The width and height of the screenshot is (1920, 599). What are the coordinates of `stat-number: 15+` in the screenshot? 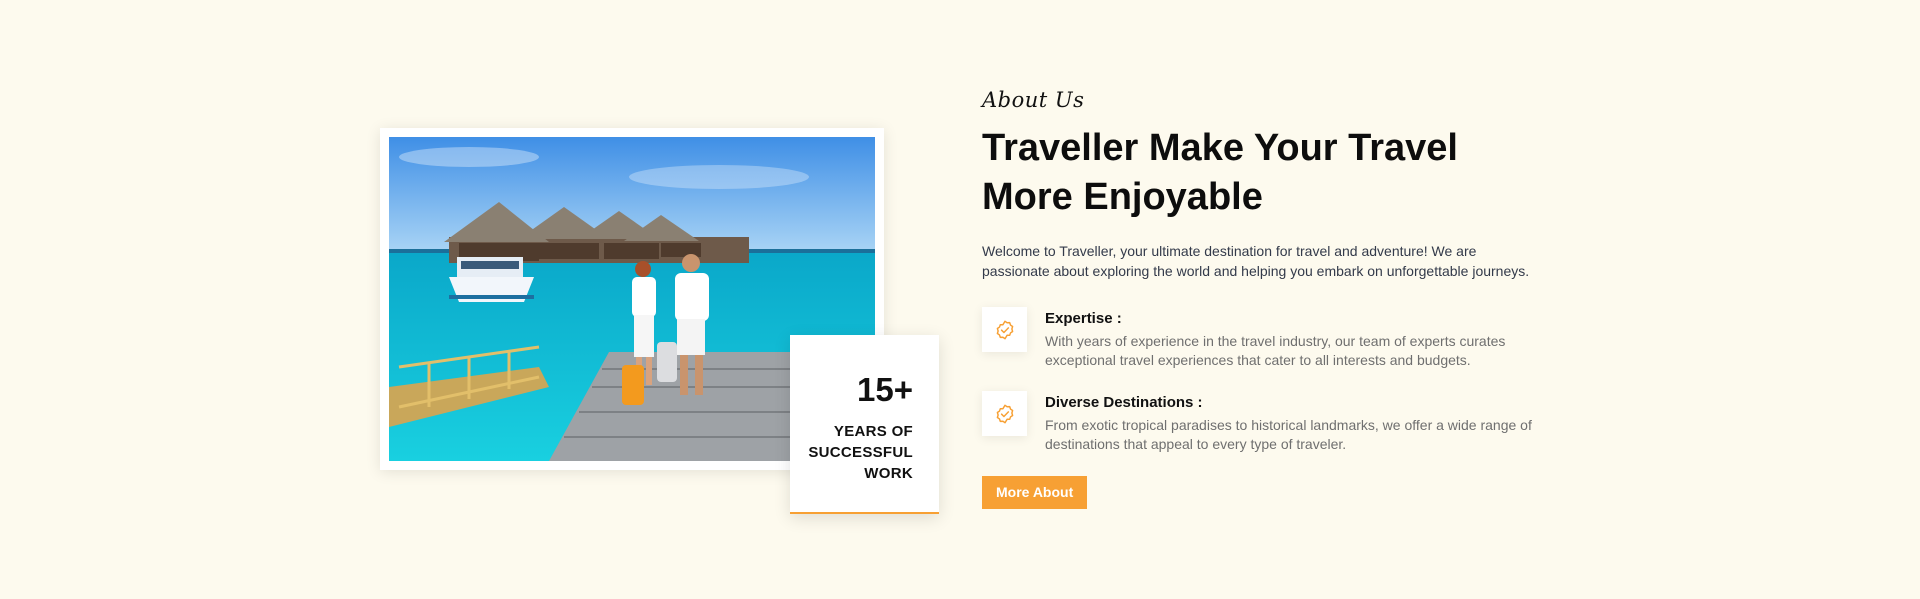 It's located at (885, 389).